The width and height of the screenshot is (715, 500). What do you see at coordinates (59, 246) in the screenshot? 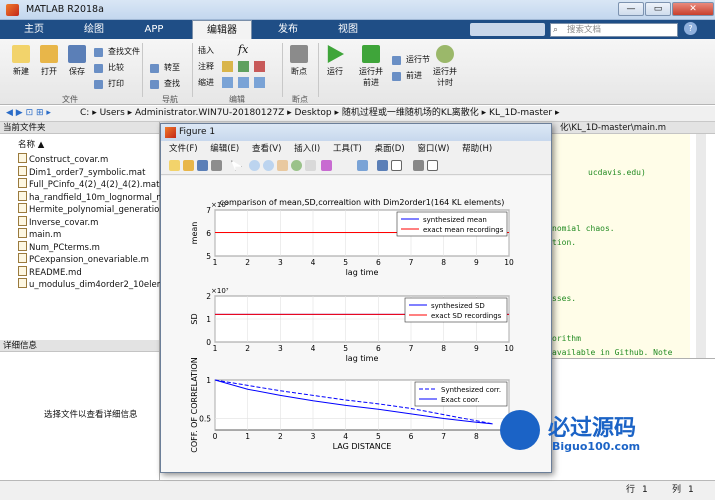
I see `file-item: Num_PCterms.m` at bounding box center [59, 246].